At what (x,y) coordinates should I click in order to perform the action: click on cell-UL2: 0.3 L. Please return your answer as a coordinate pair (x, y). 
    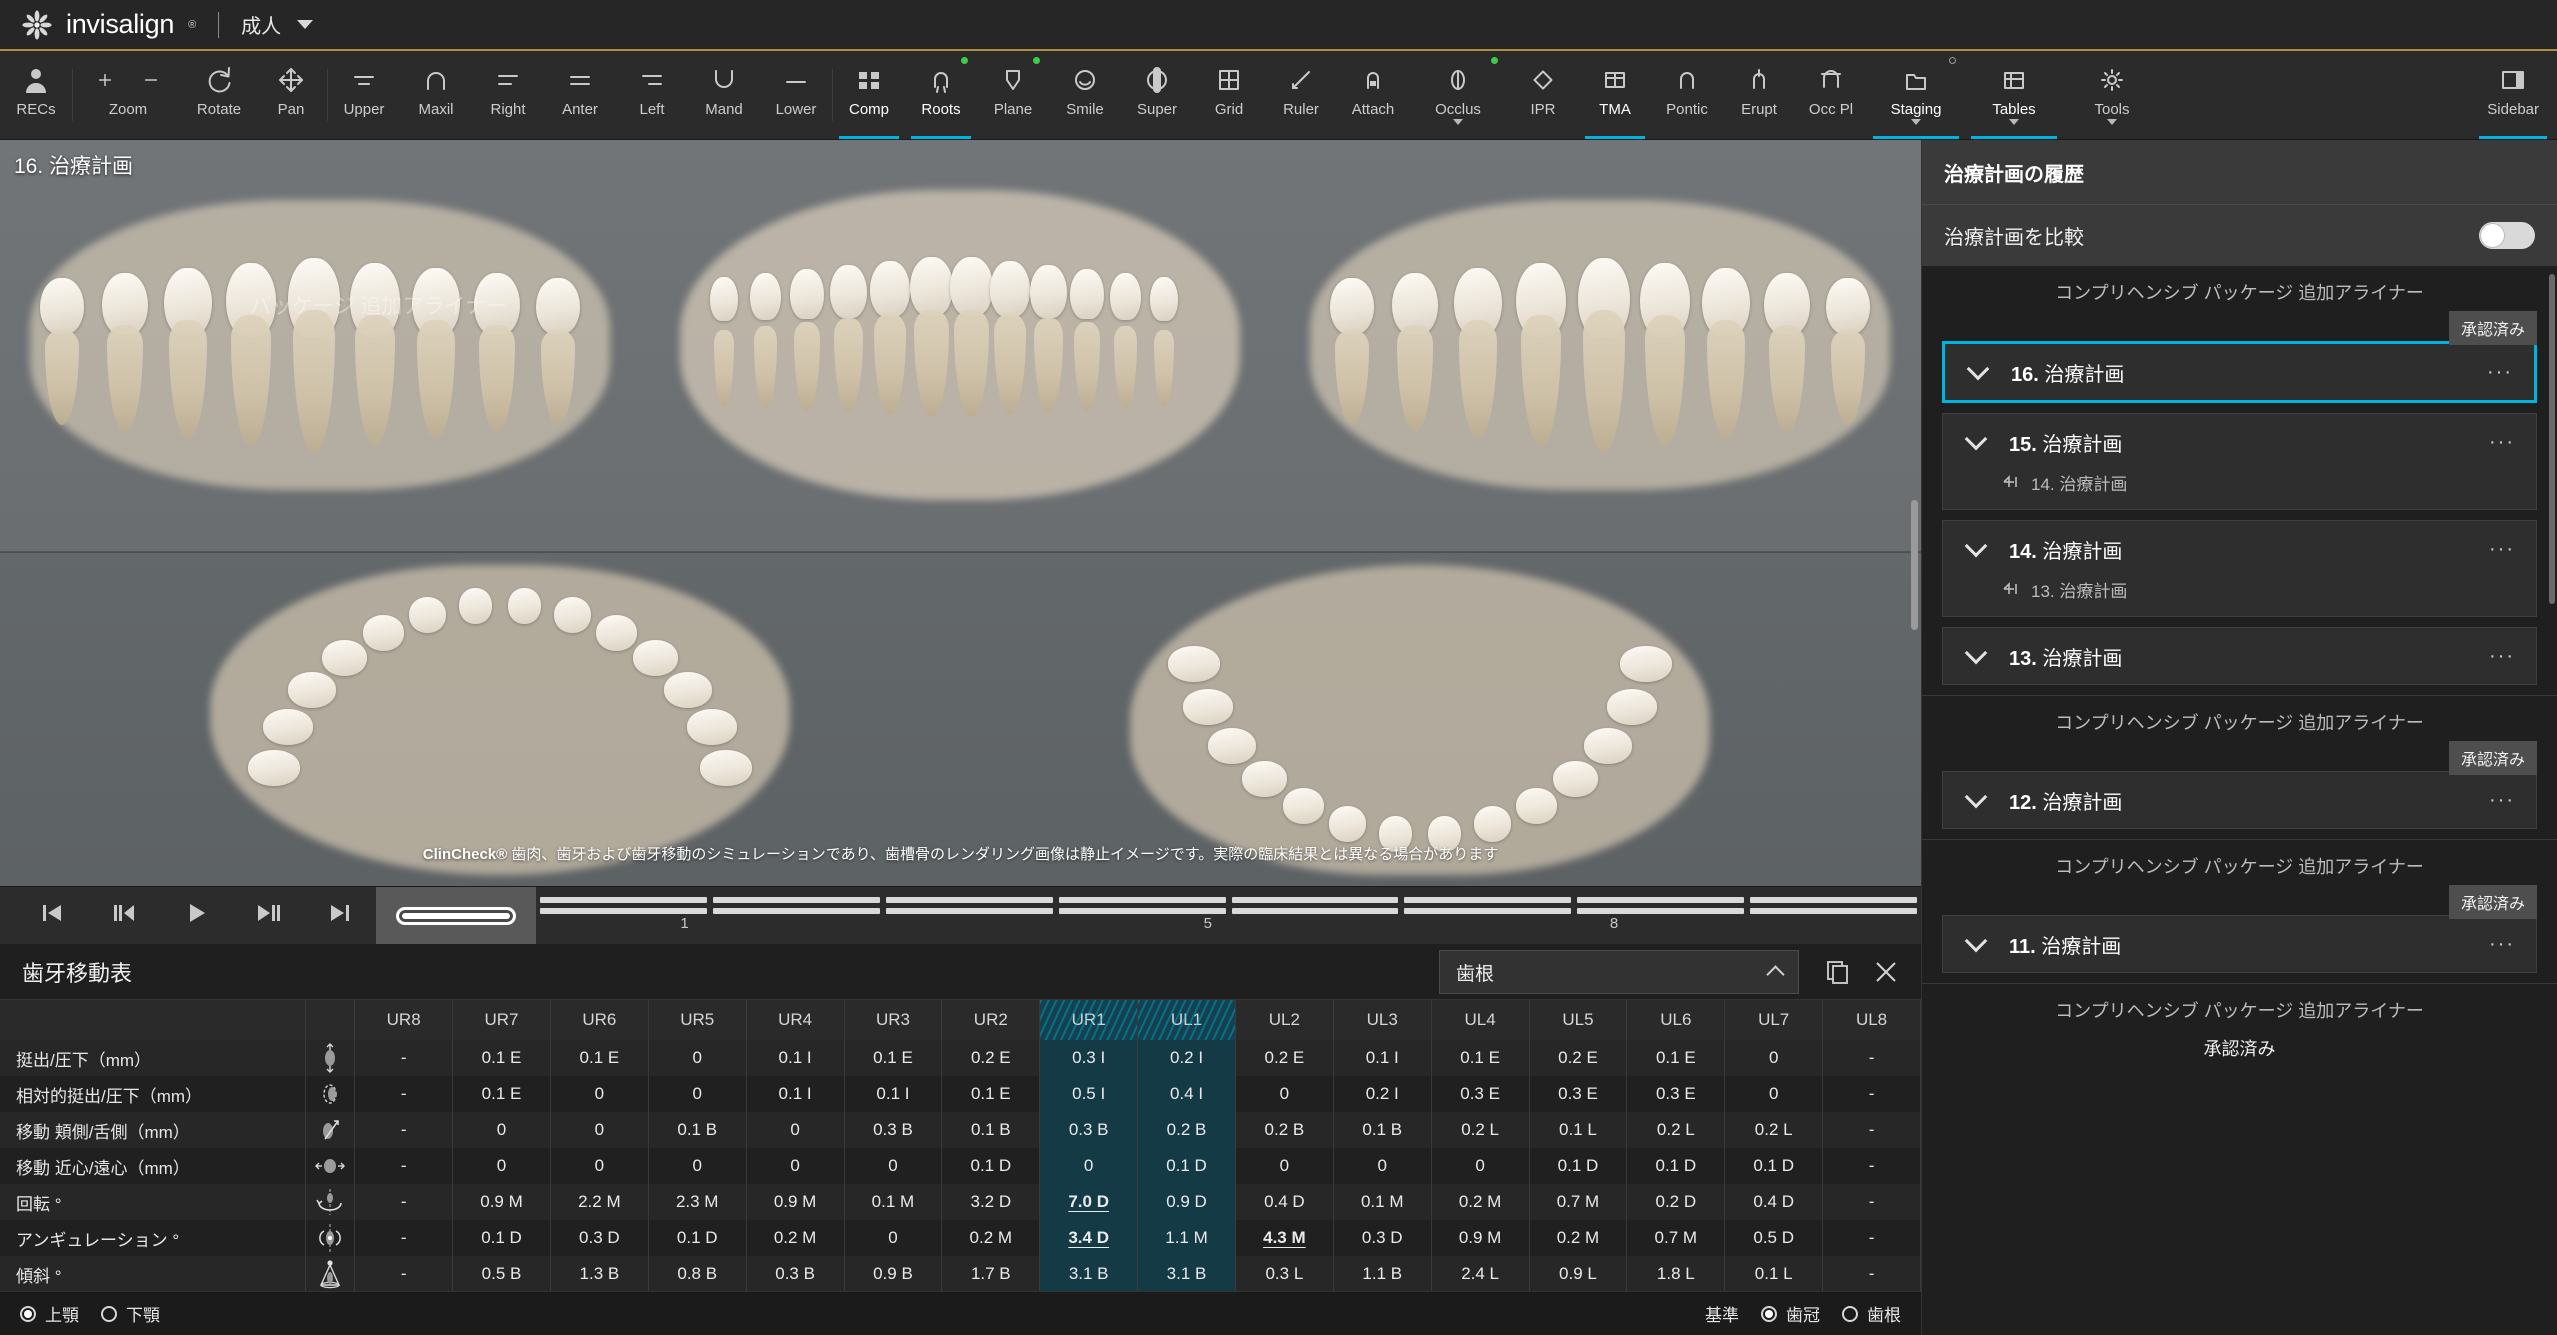
    Looking at the image, I should click on (1284, 1273).